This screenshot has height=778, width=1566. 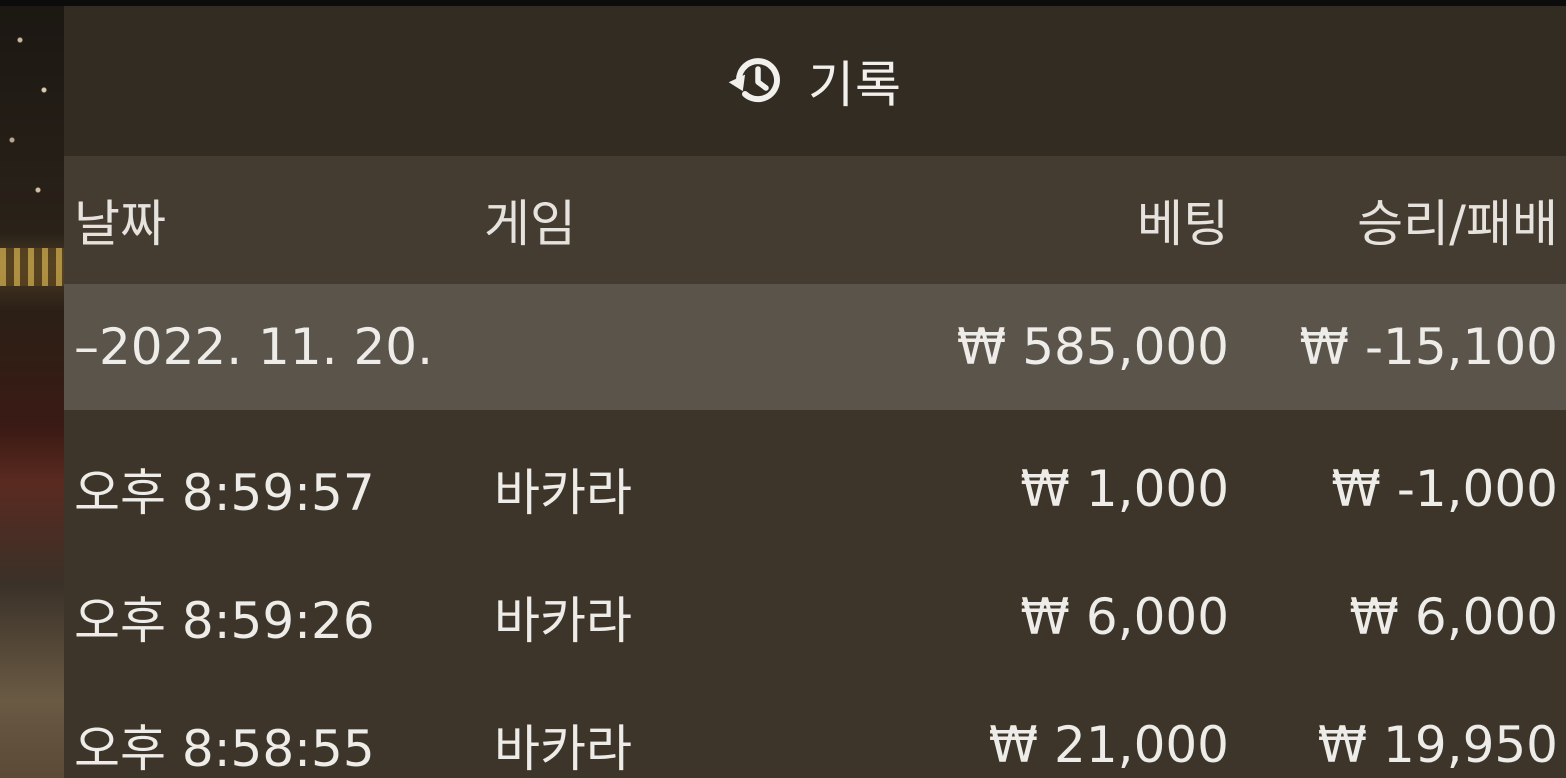 What do you see at coordinates (1125, 347) in the screenshot?
I see `summary-bet-value: 585,000` at bounding box center [1125, 347].